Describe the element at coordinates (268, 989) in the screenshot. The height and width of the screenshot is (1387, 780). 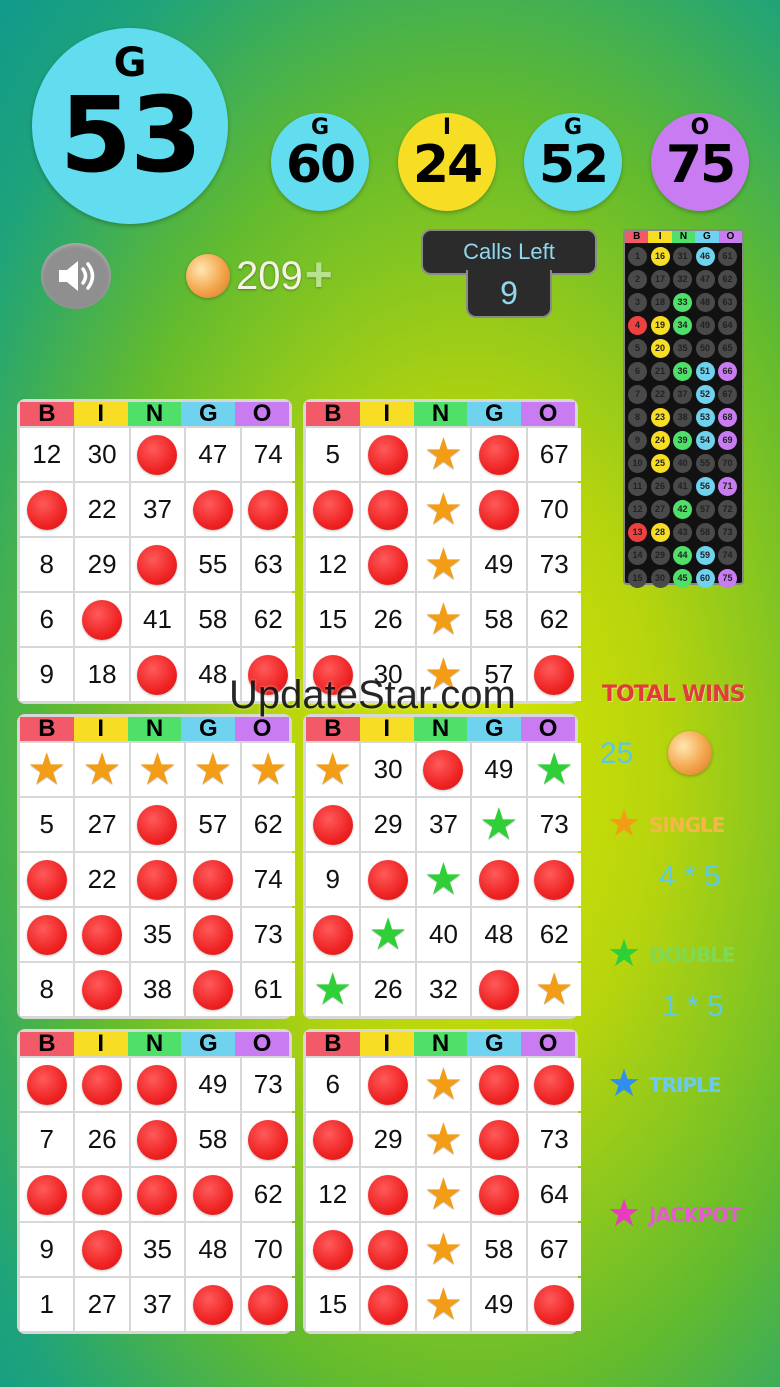
I see `card-number-cell: 61` at that location.